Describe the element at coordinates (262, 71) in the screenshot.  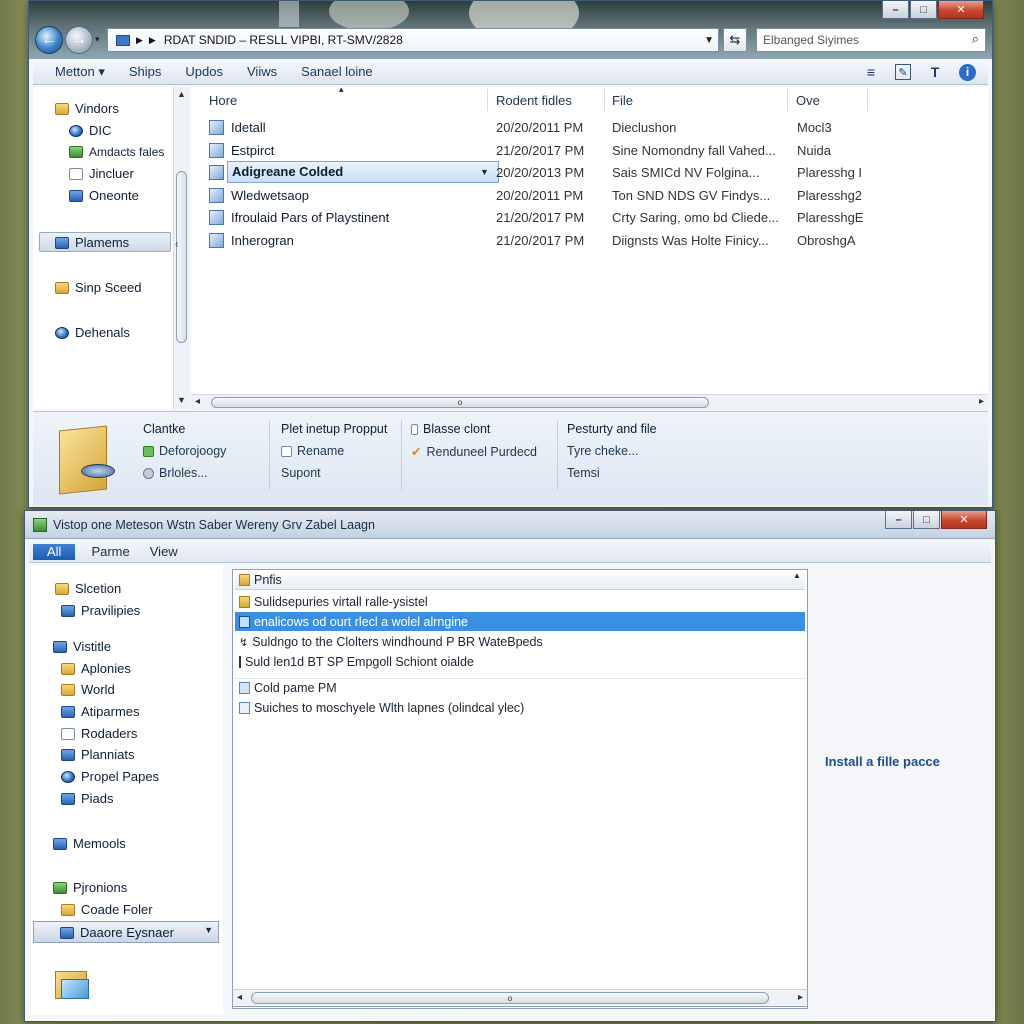
I see `toolbar-item: Viiws` at that location.